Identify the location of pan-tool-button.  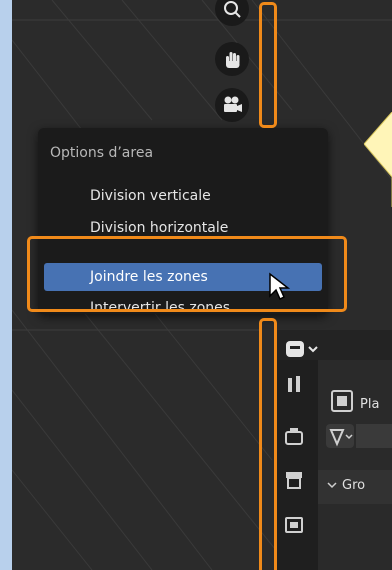
(232, 59).